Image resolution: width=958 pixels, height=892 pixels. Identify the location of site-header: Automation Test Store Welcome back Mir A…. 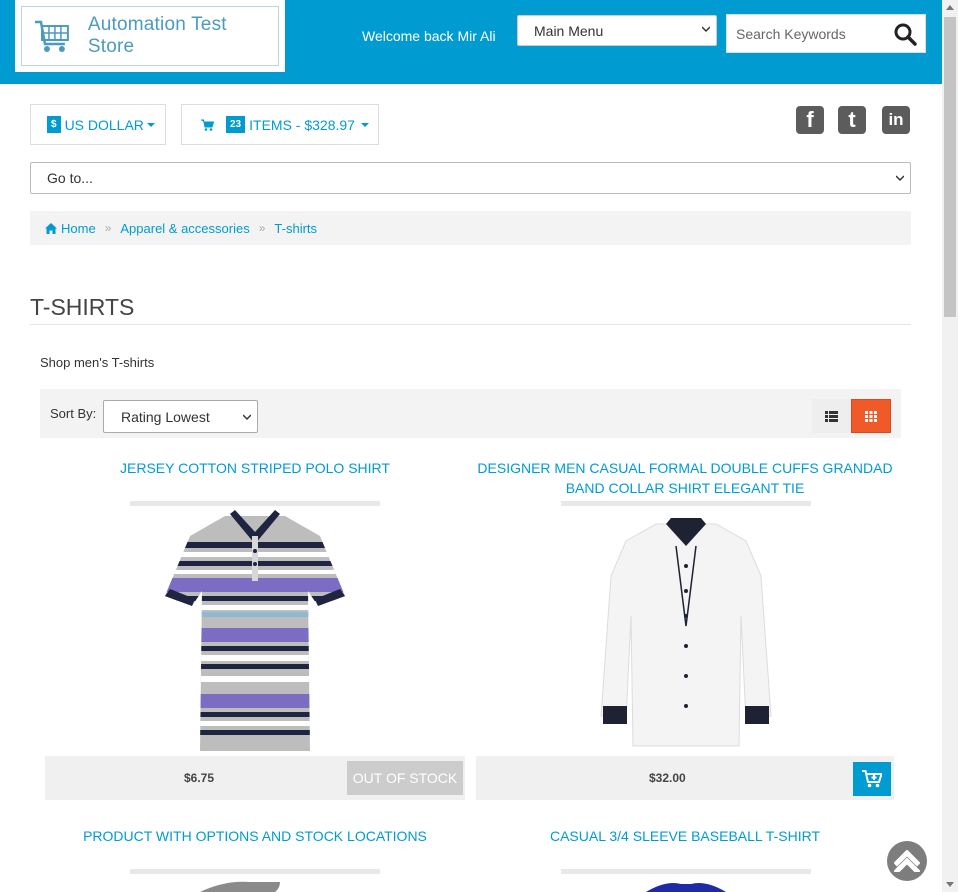
(471, 42).